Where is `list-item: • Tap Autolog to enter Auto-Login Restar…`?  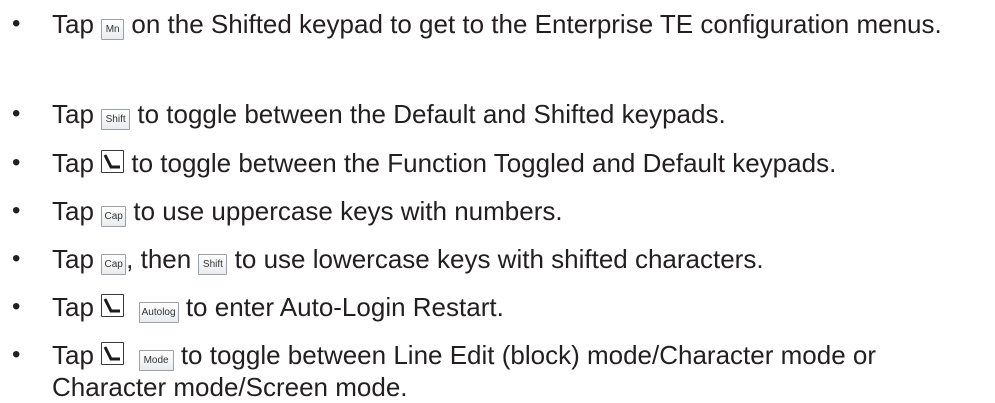 list-item: • Tap Autolog to enter Auto-Login Restar… is located at coordinates (486, 307).